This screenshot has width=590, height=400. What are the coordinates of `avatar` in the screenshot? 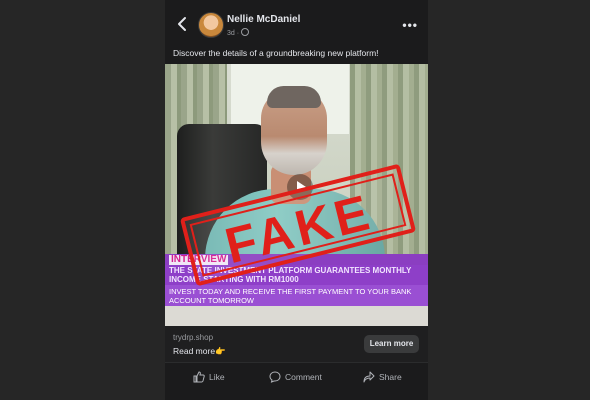 It's located at (211, 25).